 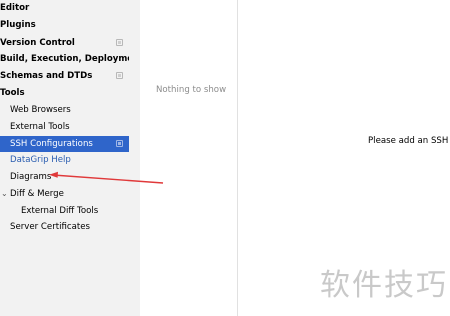 I want to click on sidebar-item-server-certificates: Server Certificates, so click(x=64, y=227).